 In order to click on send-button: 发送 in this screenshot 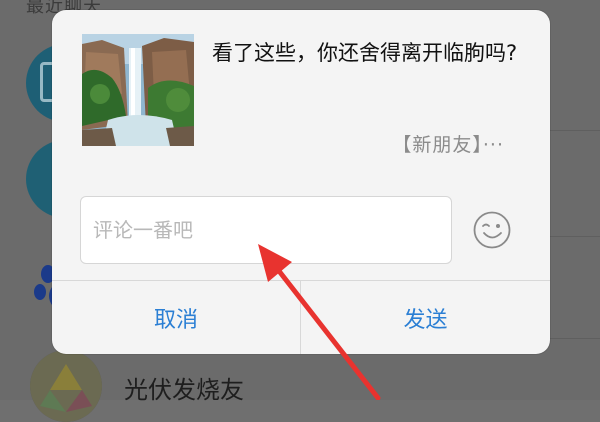, I will do `click(425, 317)`.